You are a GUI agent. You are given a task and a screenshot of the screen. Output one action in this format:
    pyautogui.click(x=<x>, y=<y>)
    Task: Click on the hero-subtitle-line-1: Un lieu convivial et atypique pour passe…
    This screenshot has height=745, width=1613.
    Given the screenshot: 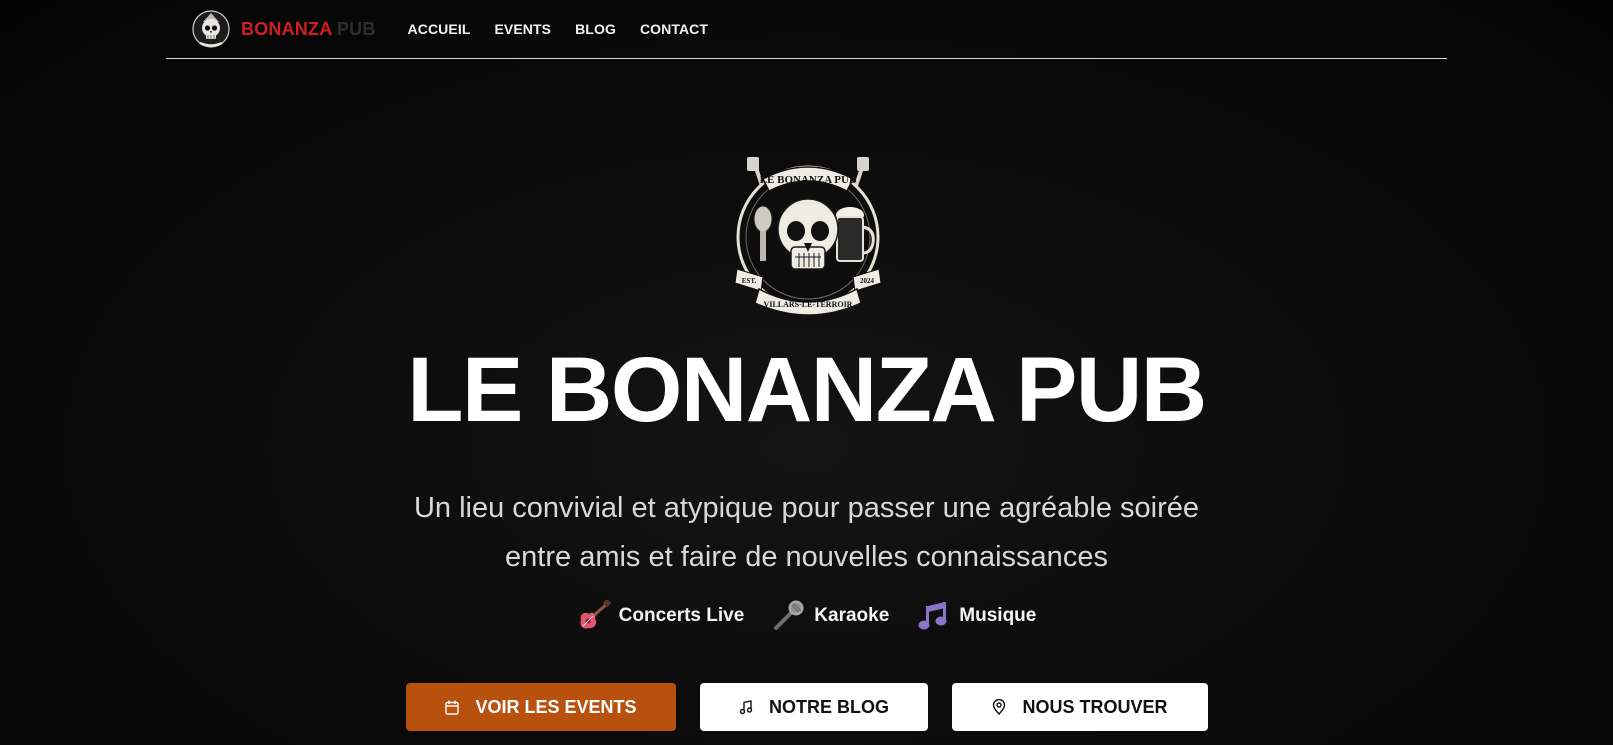 What is the action you would take?
    pyautogui.click(x=806, y=508)
    